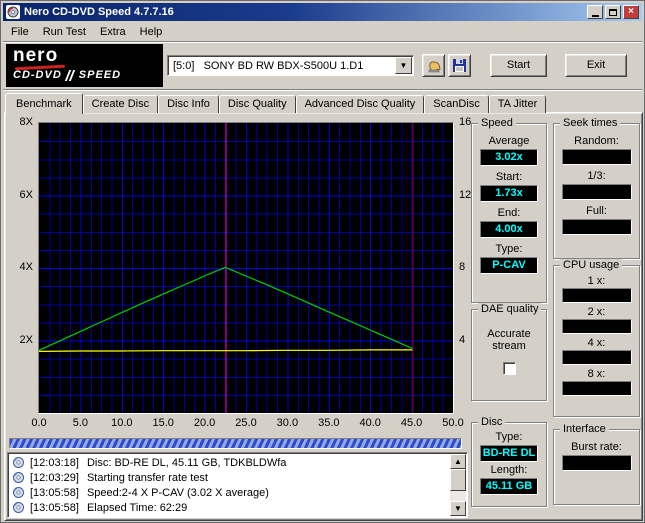  What do you see at coordinates (54, 477) in the screenshot?
I see `log-timestamp: [12:03:29]` at bounding box center [54, 477].